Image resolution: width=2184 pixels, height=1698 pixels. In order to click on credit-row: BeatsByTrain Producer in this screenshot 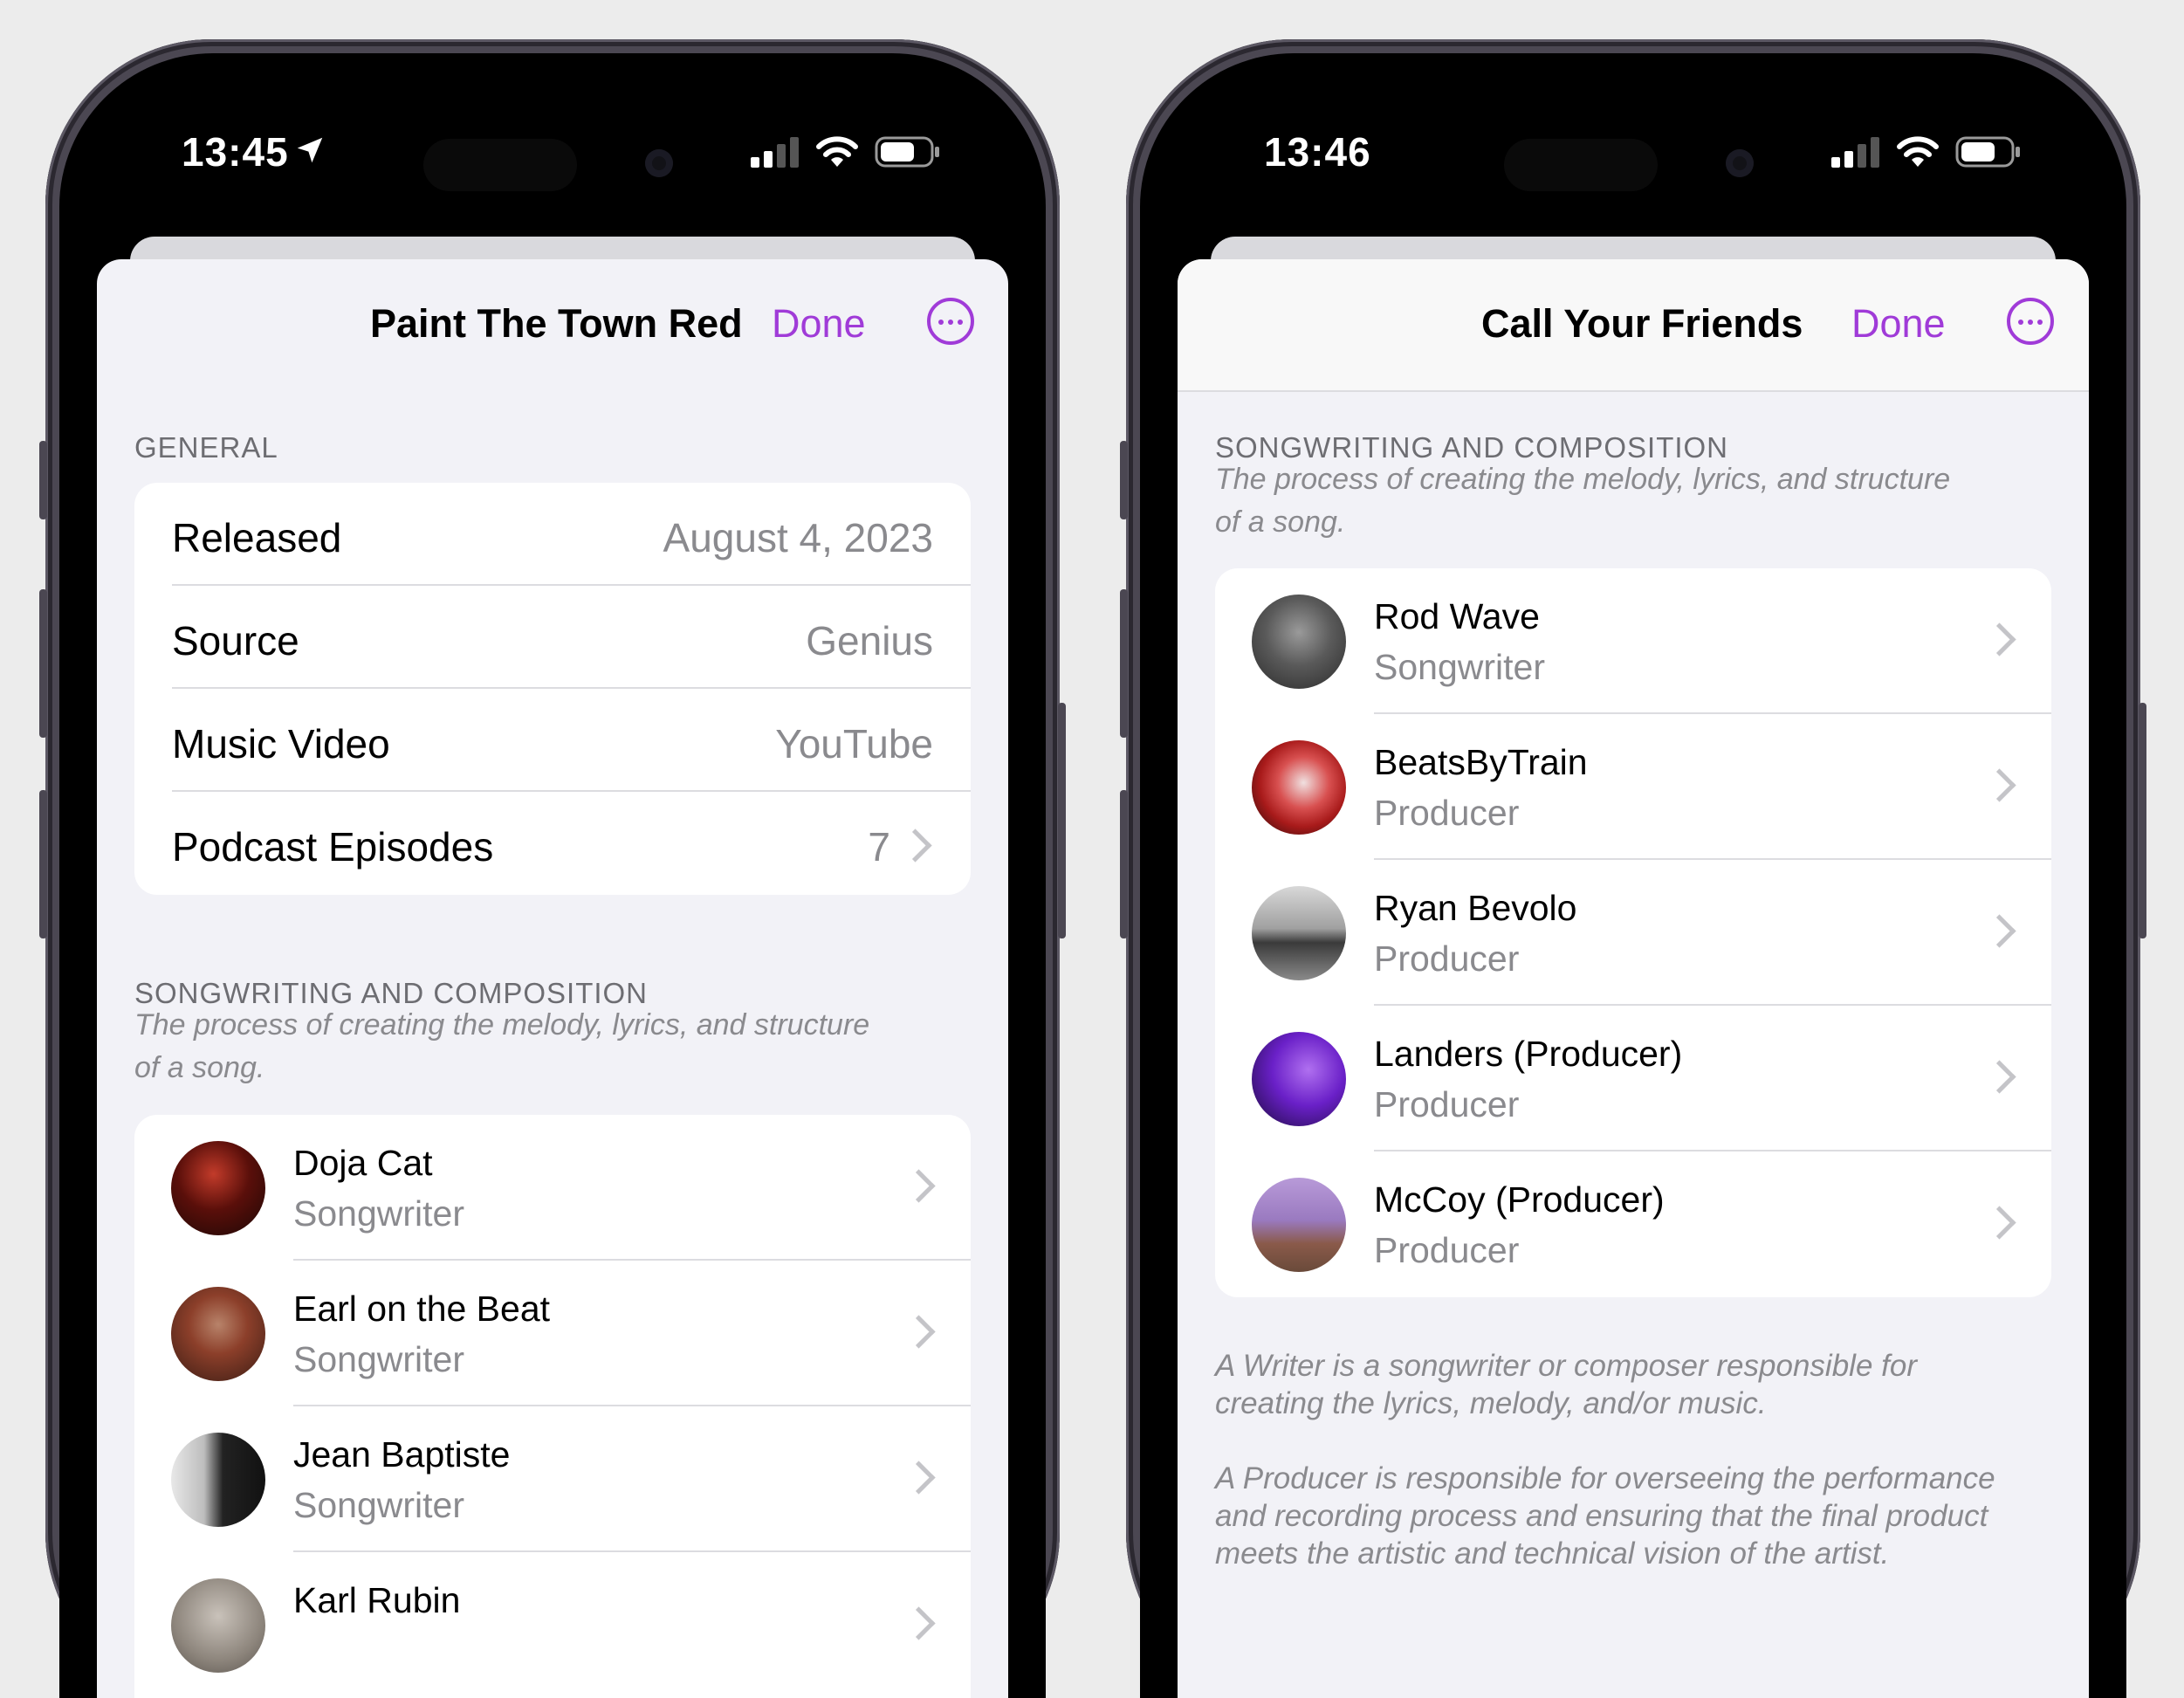, I will do `click(1633, 787)`.